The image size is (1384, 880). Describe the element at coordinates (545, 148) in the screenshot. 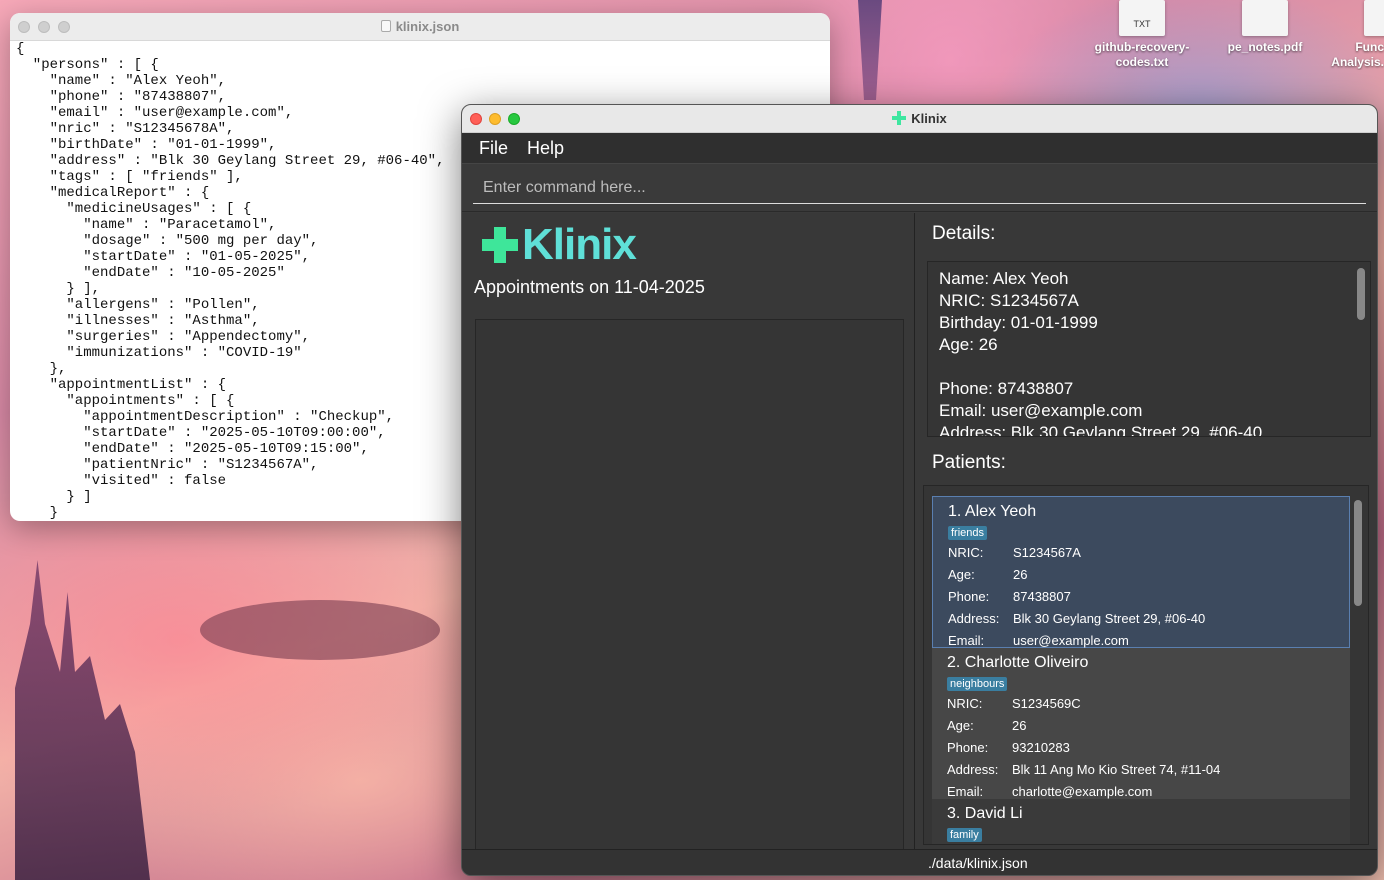

I see `menu-help: Help` at that location.